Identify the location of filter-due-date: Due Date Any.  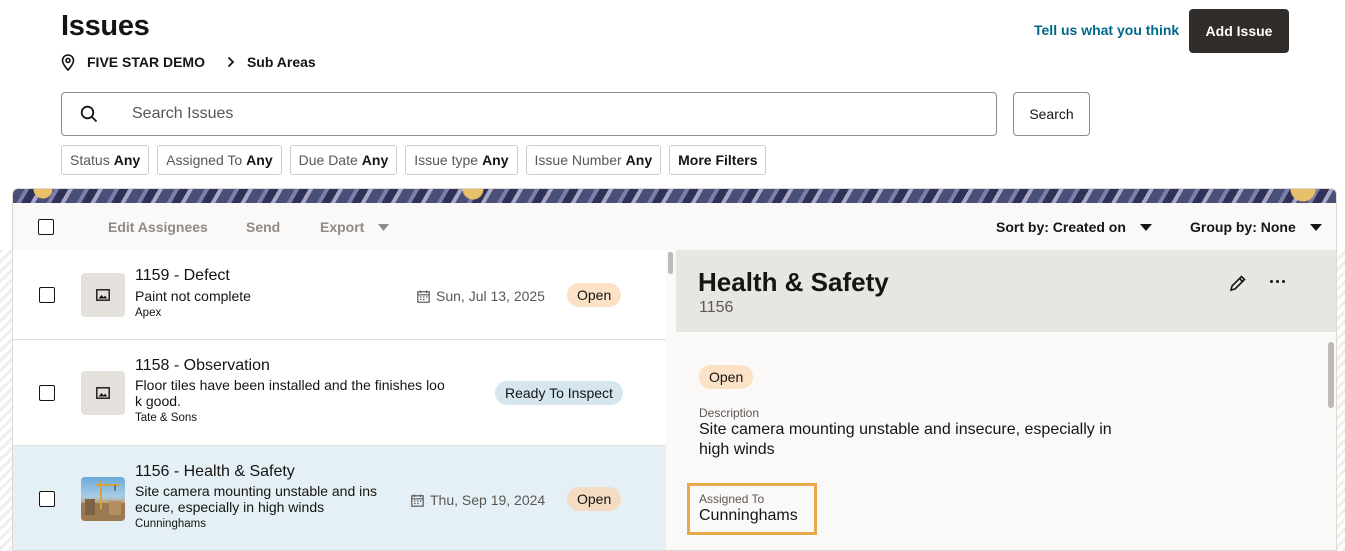
(343, 160).